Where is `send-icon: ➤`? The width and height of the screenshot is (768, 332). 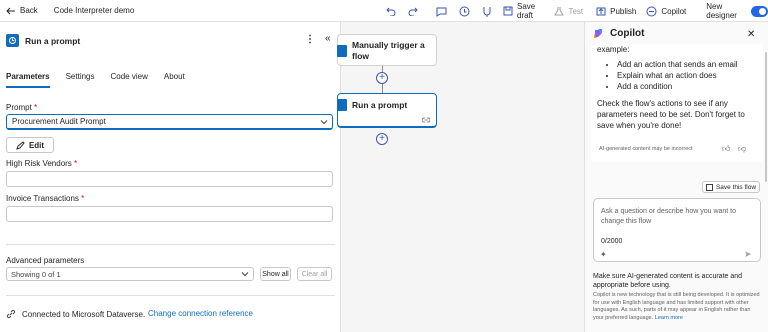 send-icon: ➤ is located at coordinates (748, 254).